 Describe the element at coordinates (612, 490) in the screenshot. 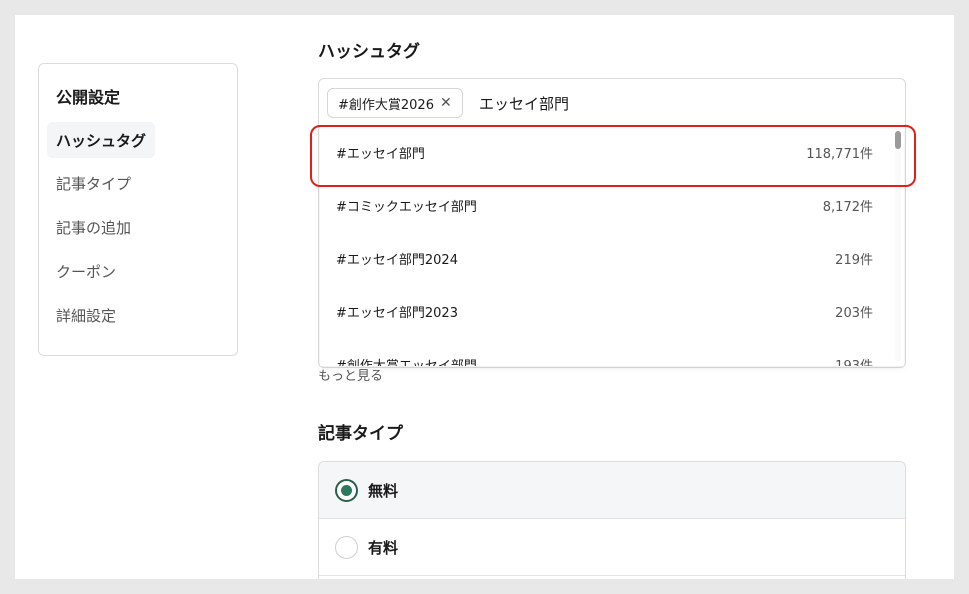

I see `article-type-option-free: 無料` at that location.